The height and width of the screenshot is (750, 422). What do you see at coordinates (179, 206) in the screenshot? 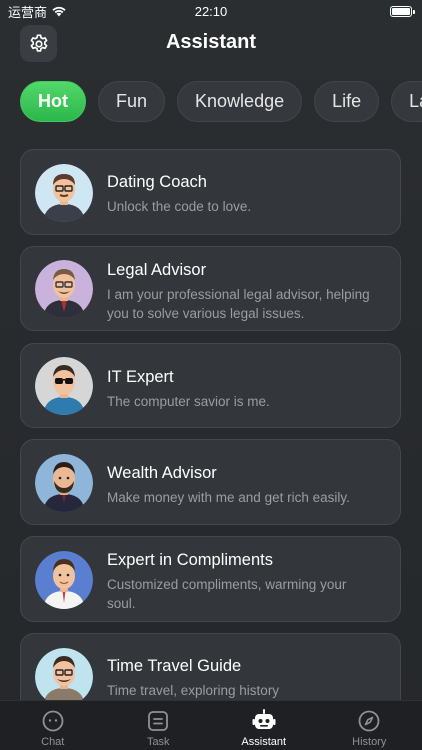
I see `card-description: Unlock the code to love.` at bounding box center [179, 206].